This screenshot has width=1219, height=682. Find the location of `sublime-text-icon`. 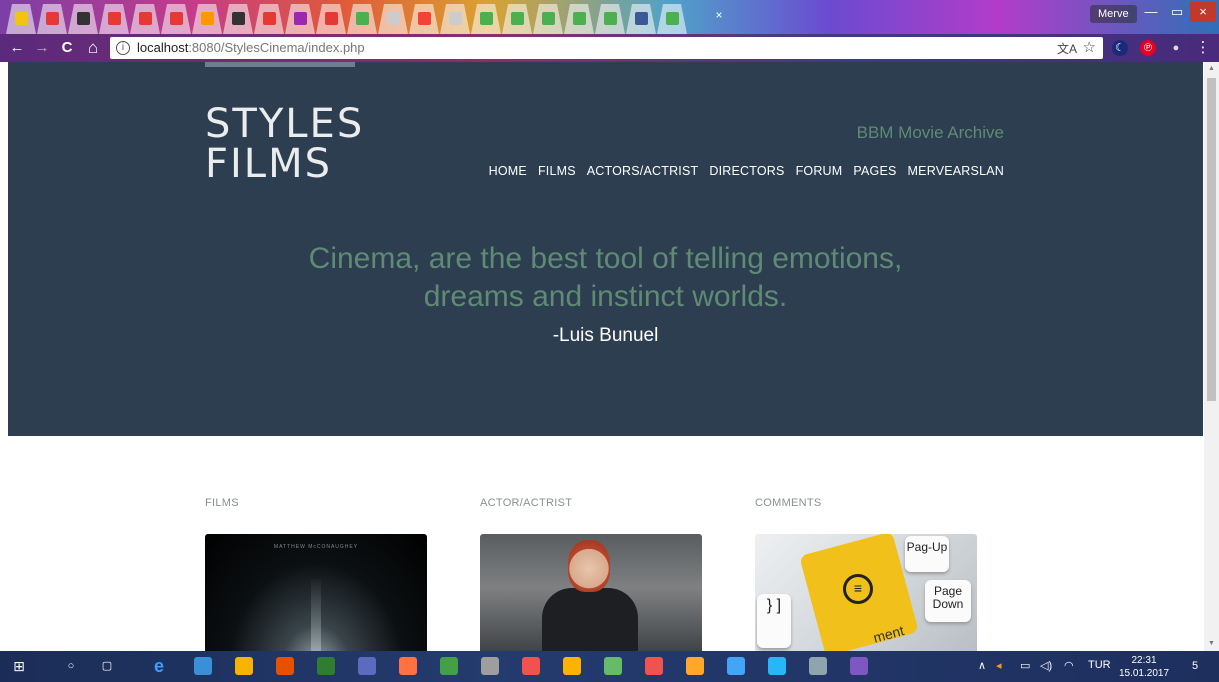

sublime-text-icon is located at coordinates (572, 666).